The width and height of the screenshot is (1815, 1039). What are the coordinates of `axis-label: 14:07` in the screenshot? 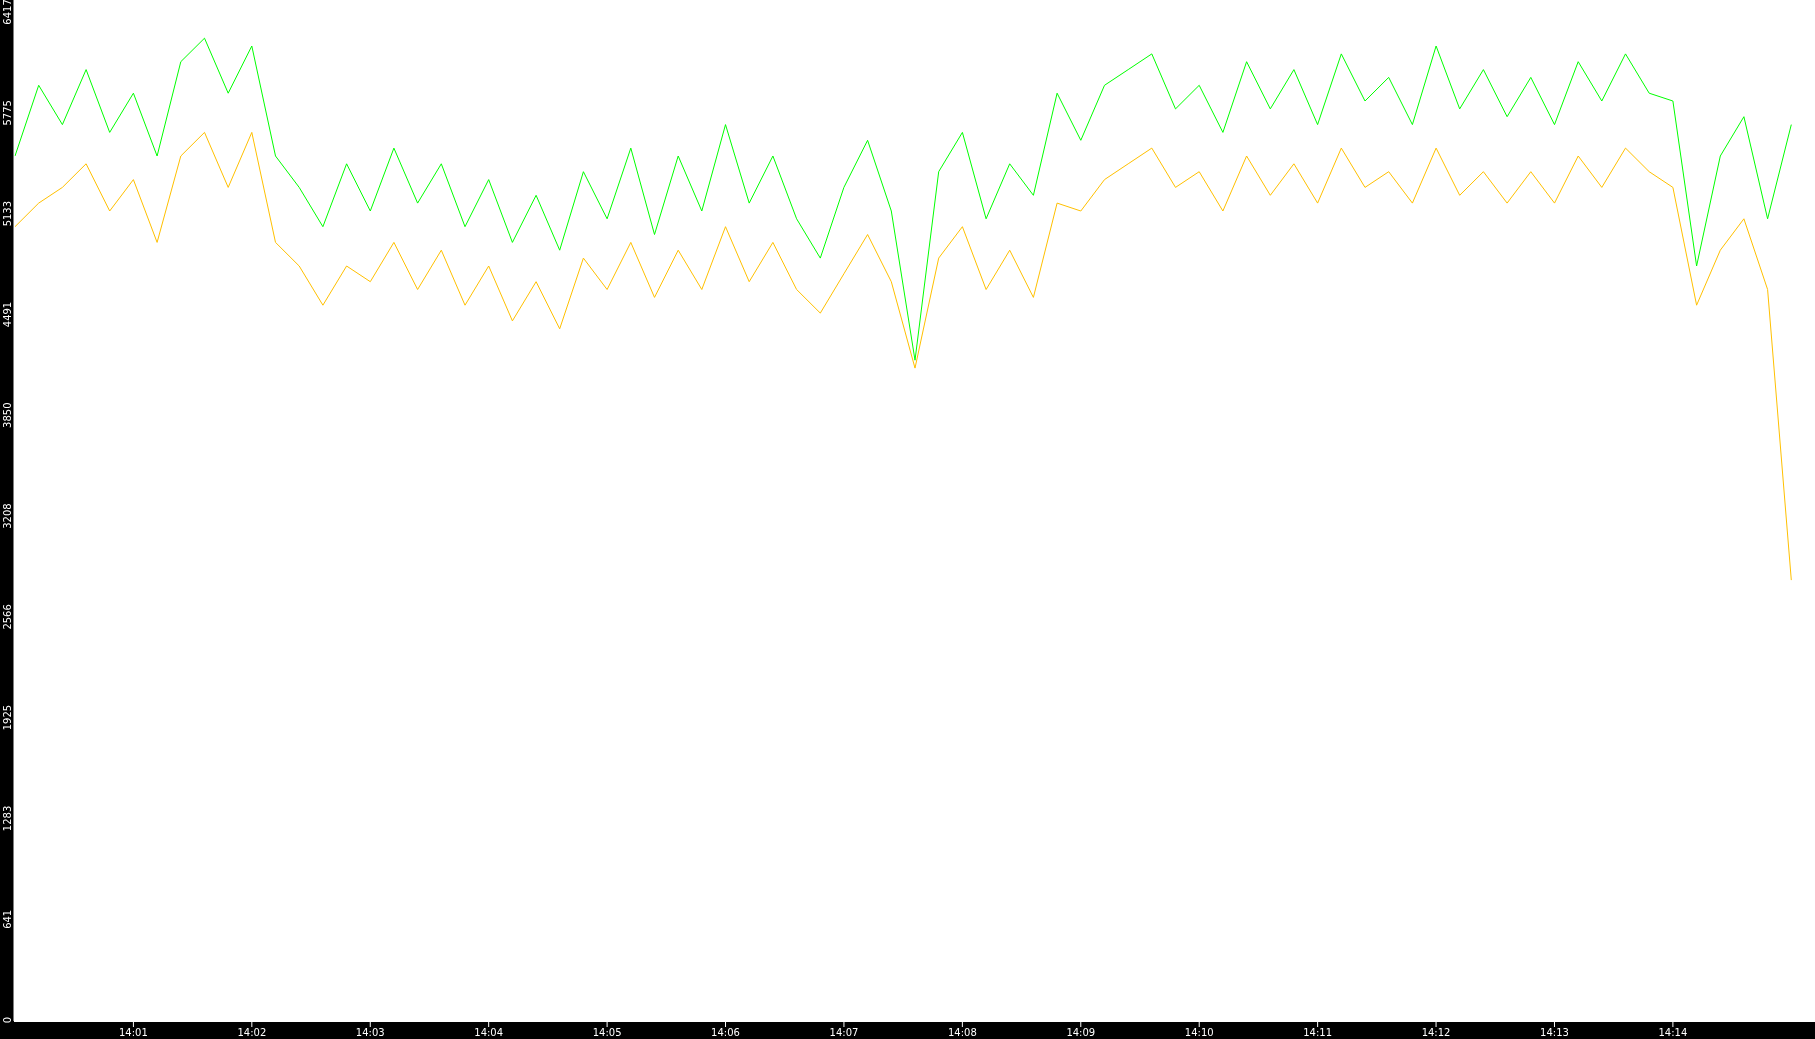 It's located at (844, 1032).